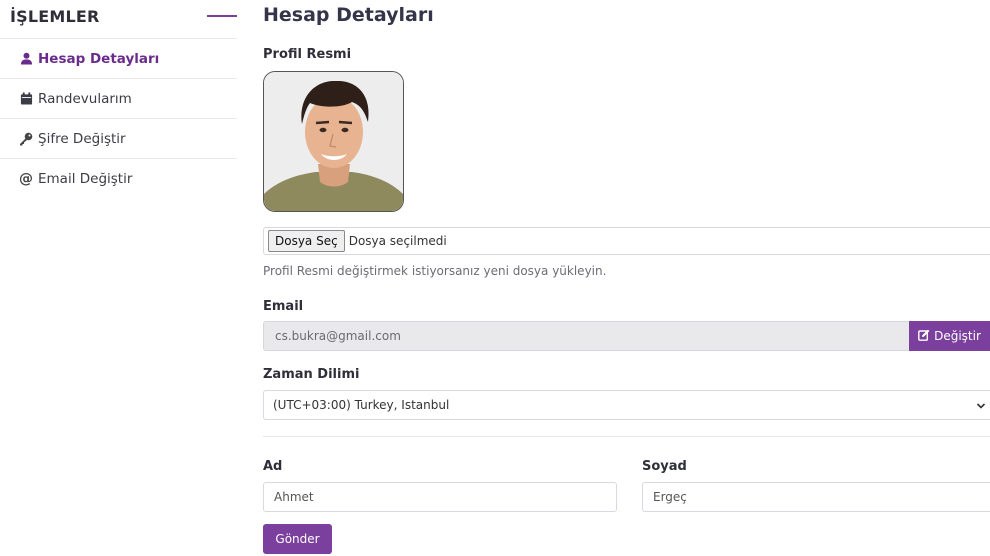 Image resolution: width=990 pixels, height=556 pixels. I want to click on sidebar-item-label: Email Değiştir, so click(85, 178).